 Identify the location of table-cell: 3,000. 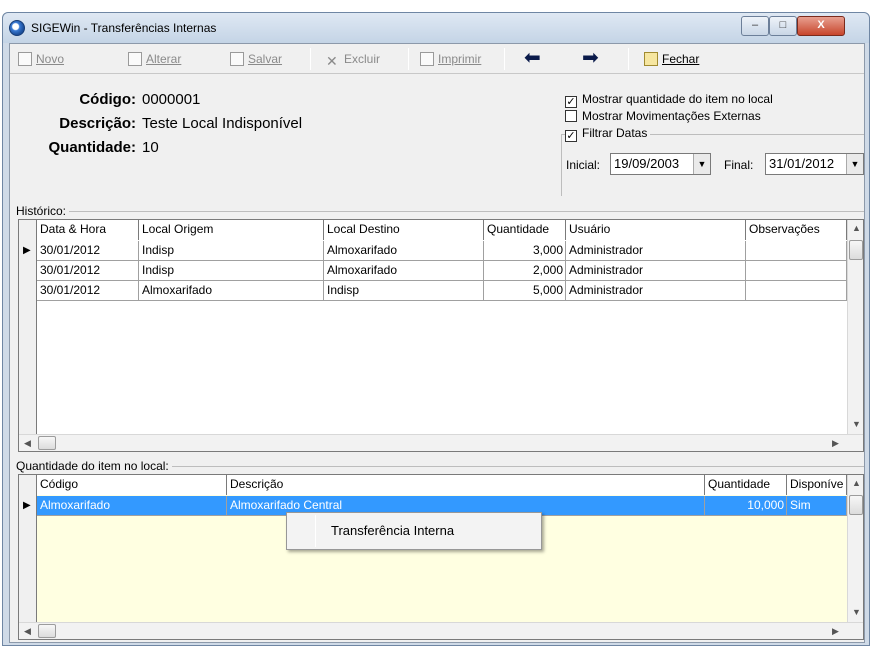
(525, 251).